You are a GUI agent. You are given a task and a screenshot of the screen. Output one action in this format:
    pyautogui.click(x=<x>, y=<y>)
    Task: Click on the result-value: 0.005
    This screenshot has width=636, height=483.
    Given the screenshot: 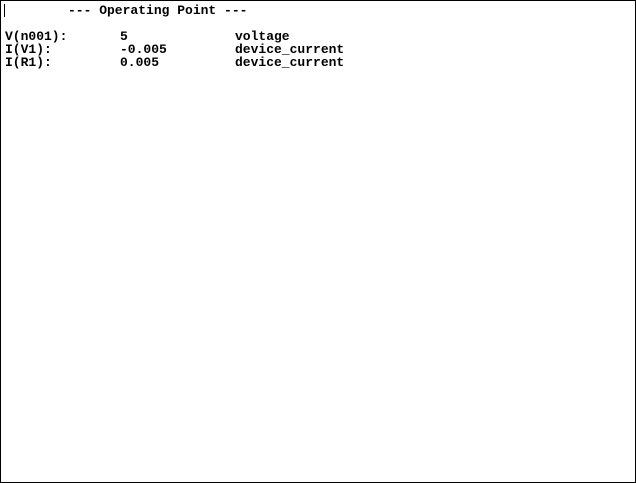 What is the action you would take?
    pyautogui.click(x=140, y=62)
    